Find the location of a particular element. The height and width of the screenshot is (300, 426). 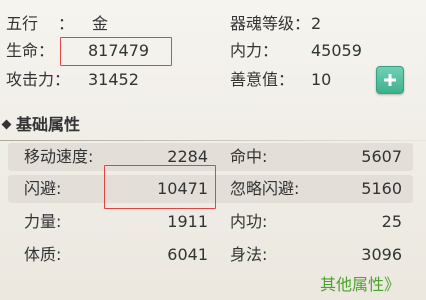

diamond-bullet-icon is located at coordinates (6, 124).